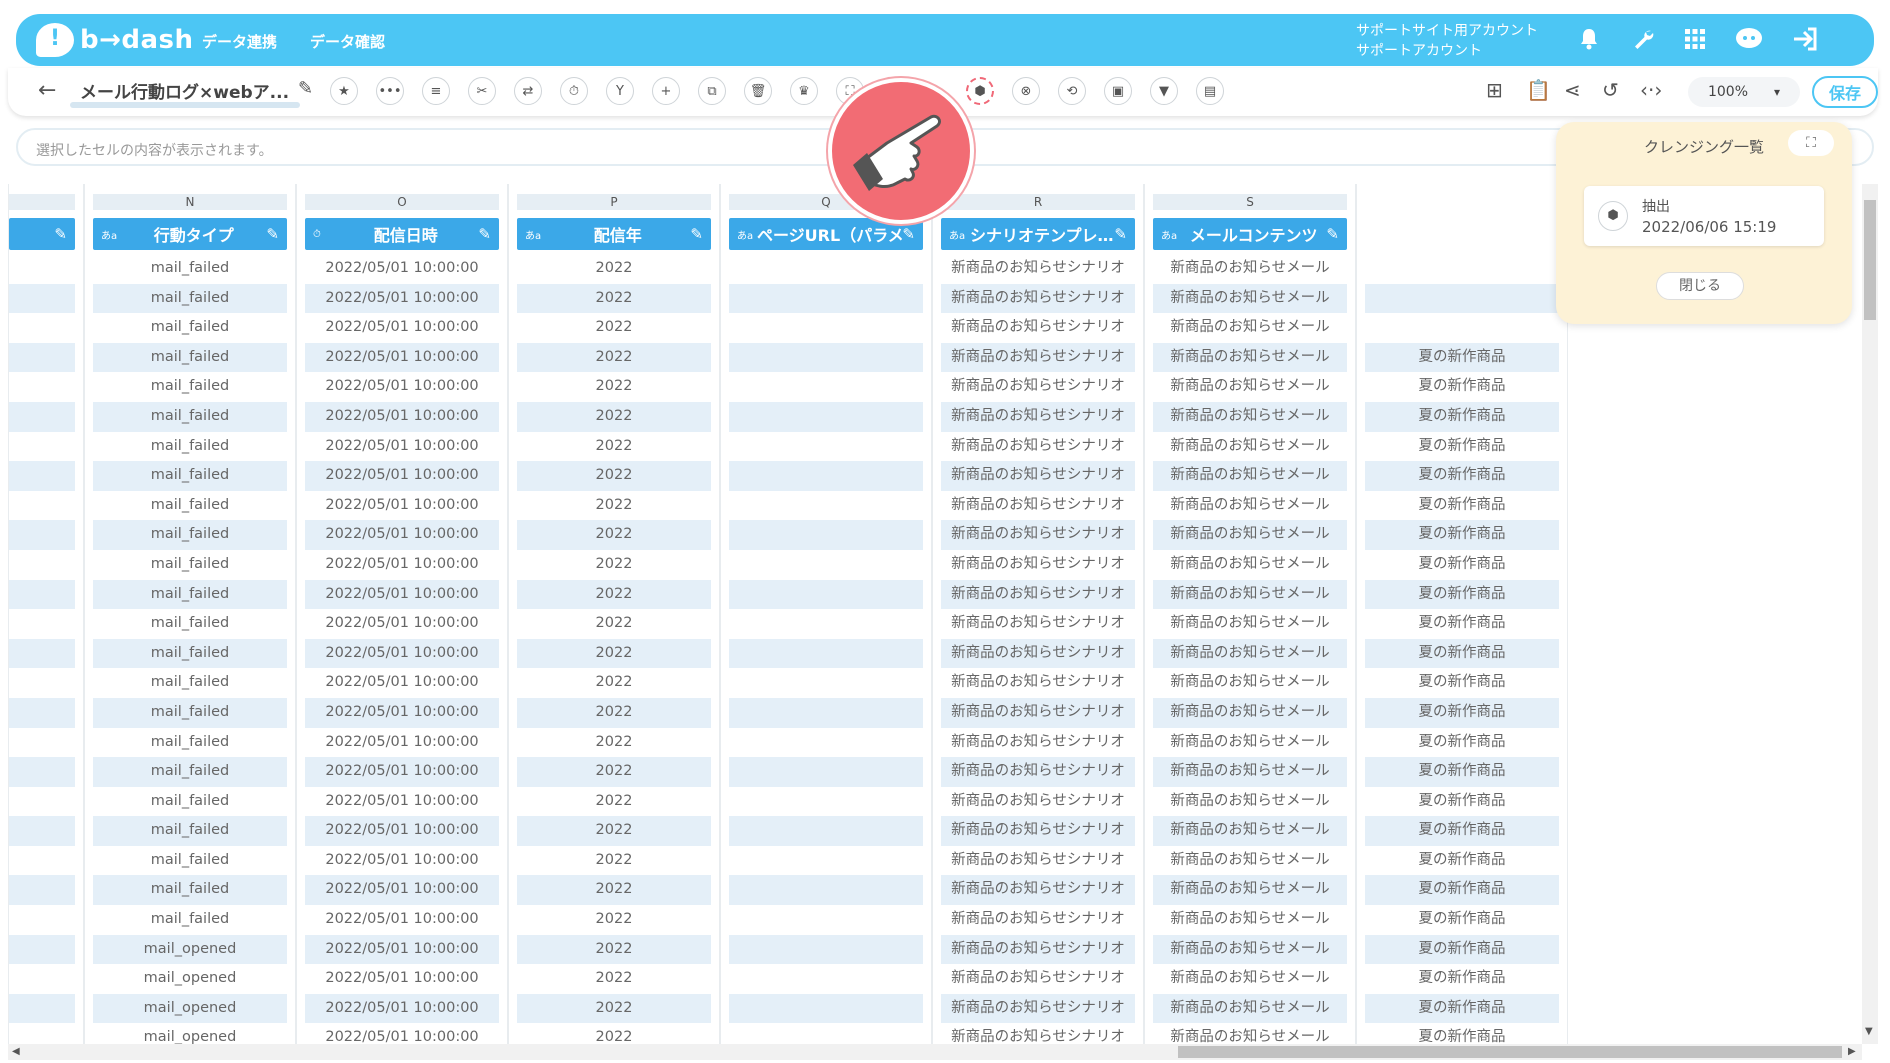 The height and width of the screenshot is (1063, 1890). What do you see at coordinates (1643, 39) in the screenshot?
I see `wrench-icon` at bounding box center [1643, 39].